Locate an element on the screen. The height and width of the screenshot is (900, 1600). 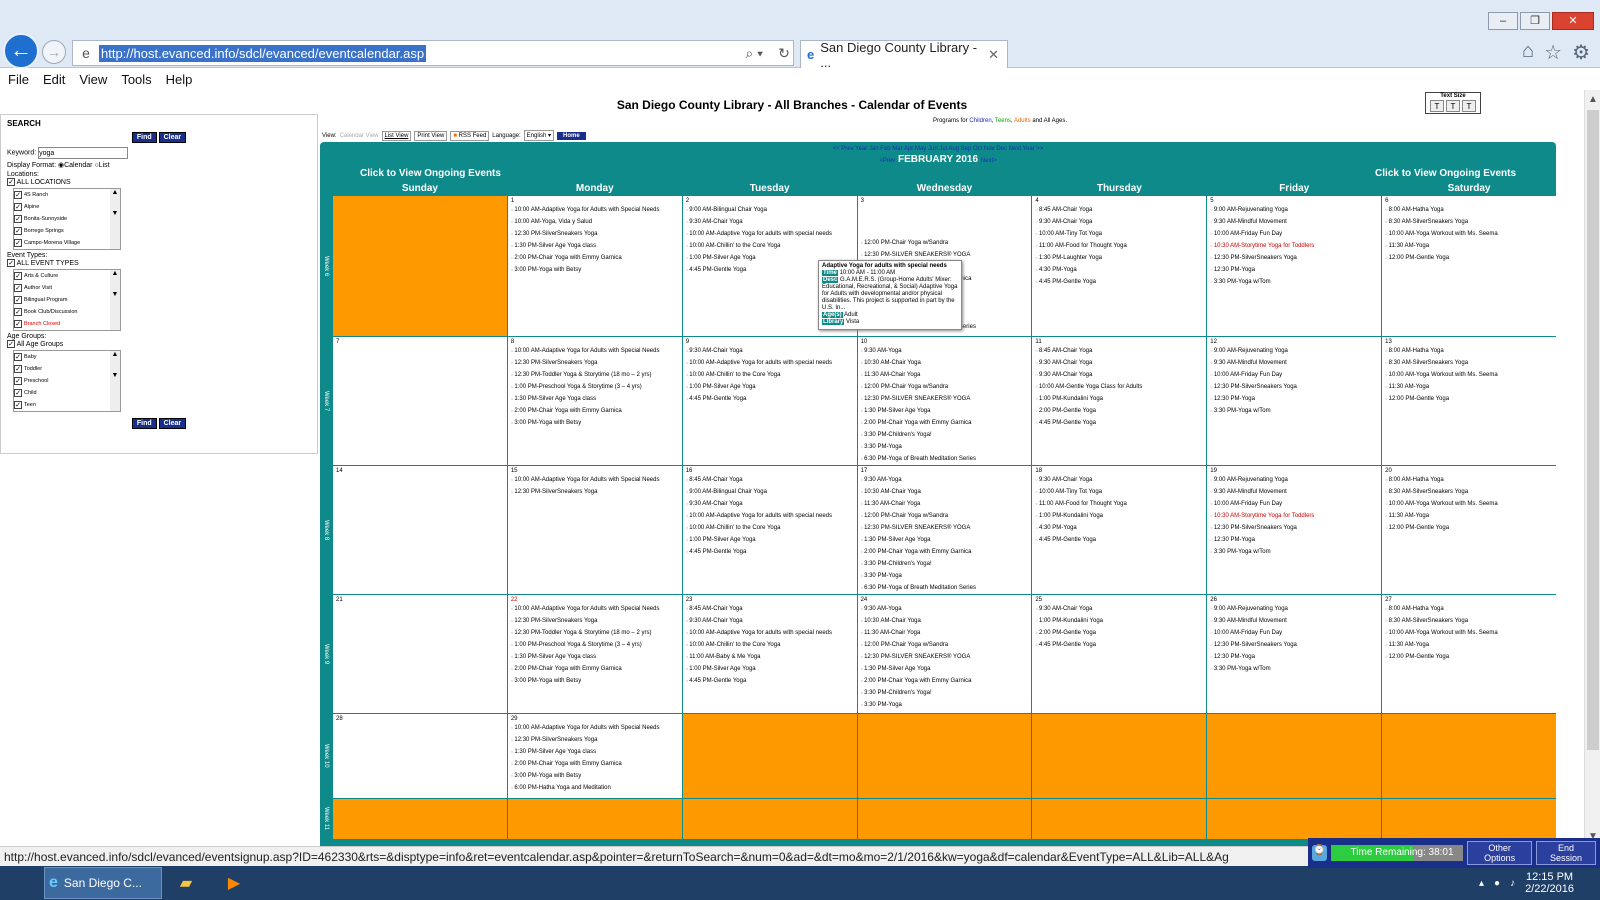
close-window-button: ✕ is located at coordinates (1573, 21).